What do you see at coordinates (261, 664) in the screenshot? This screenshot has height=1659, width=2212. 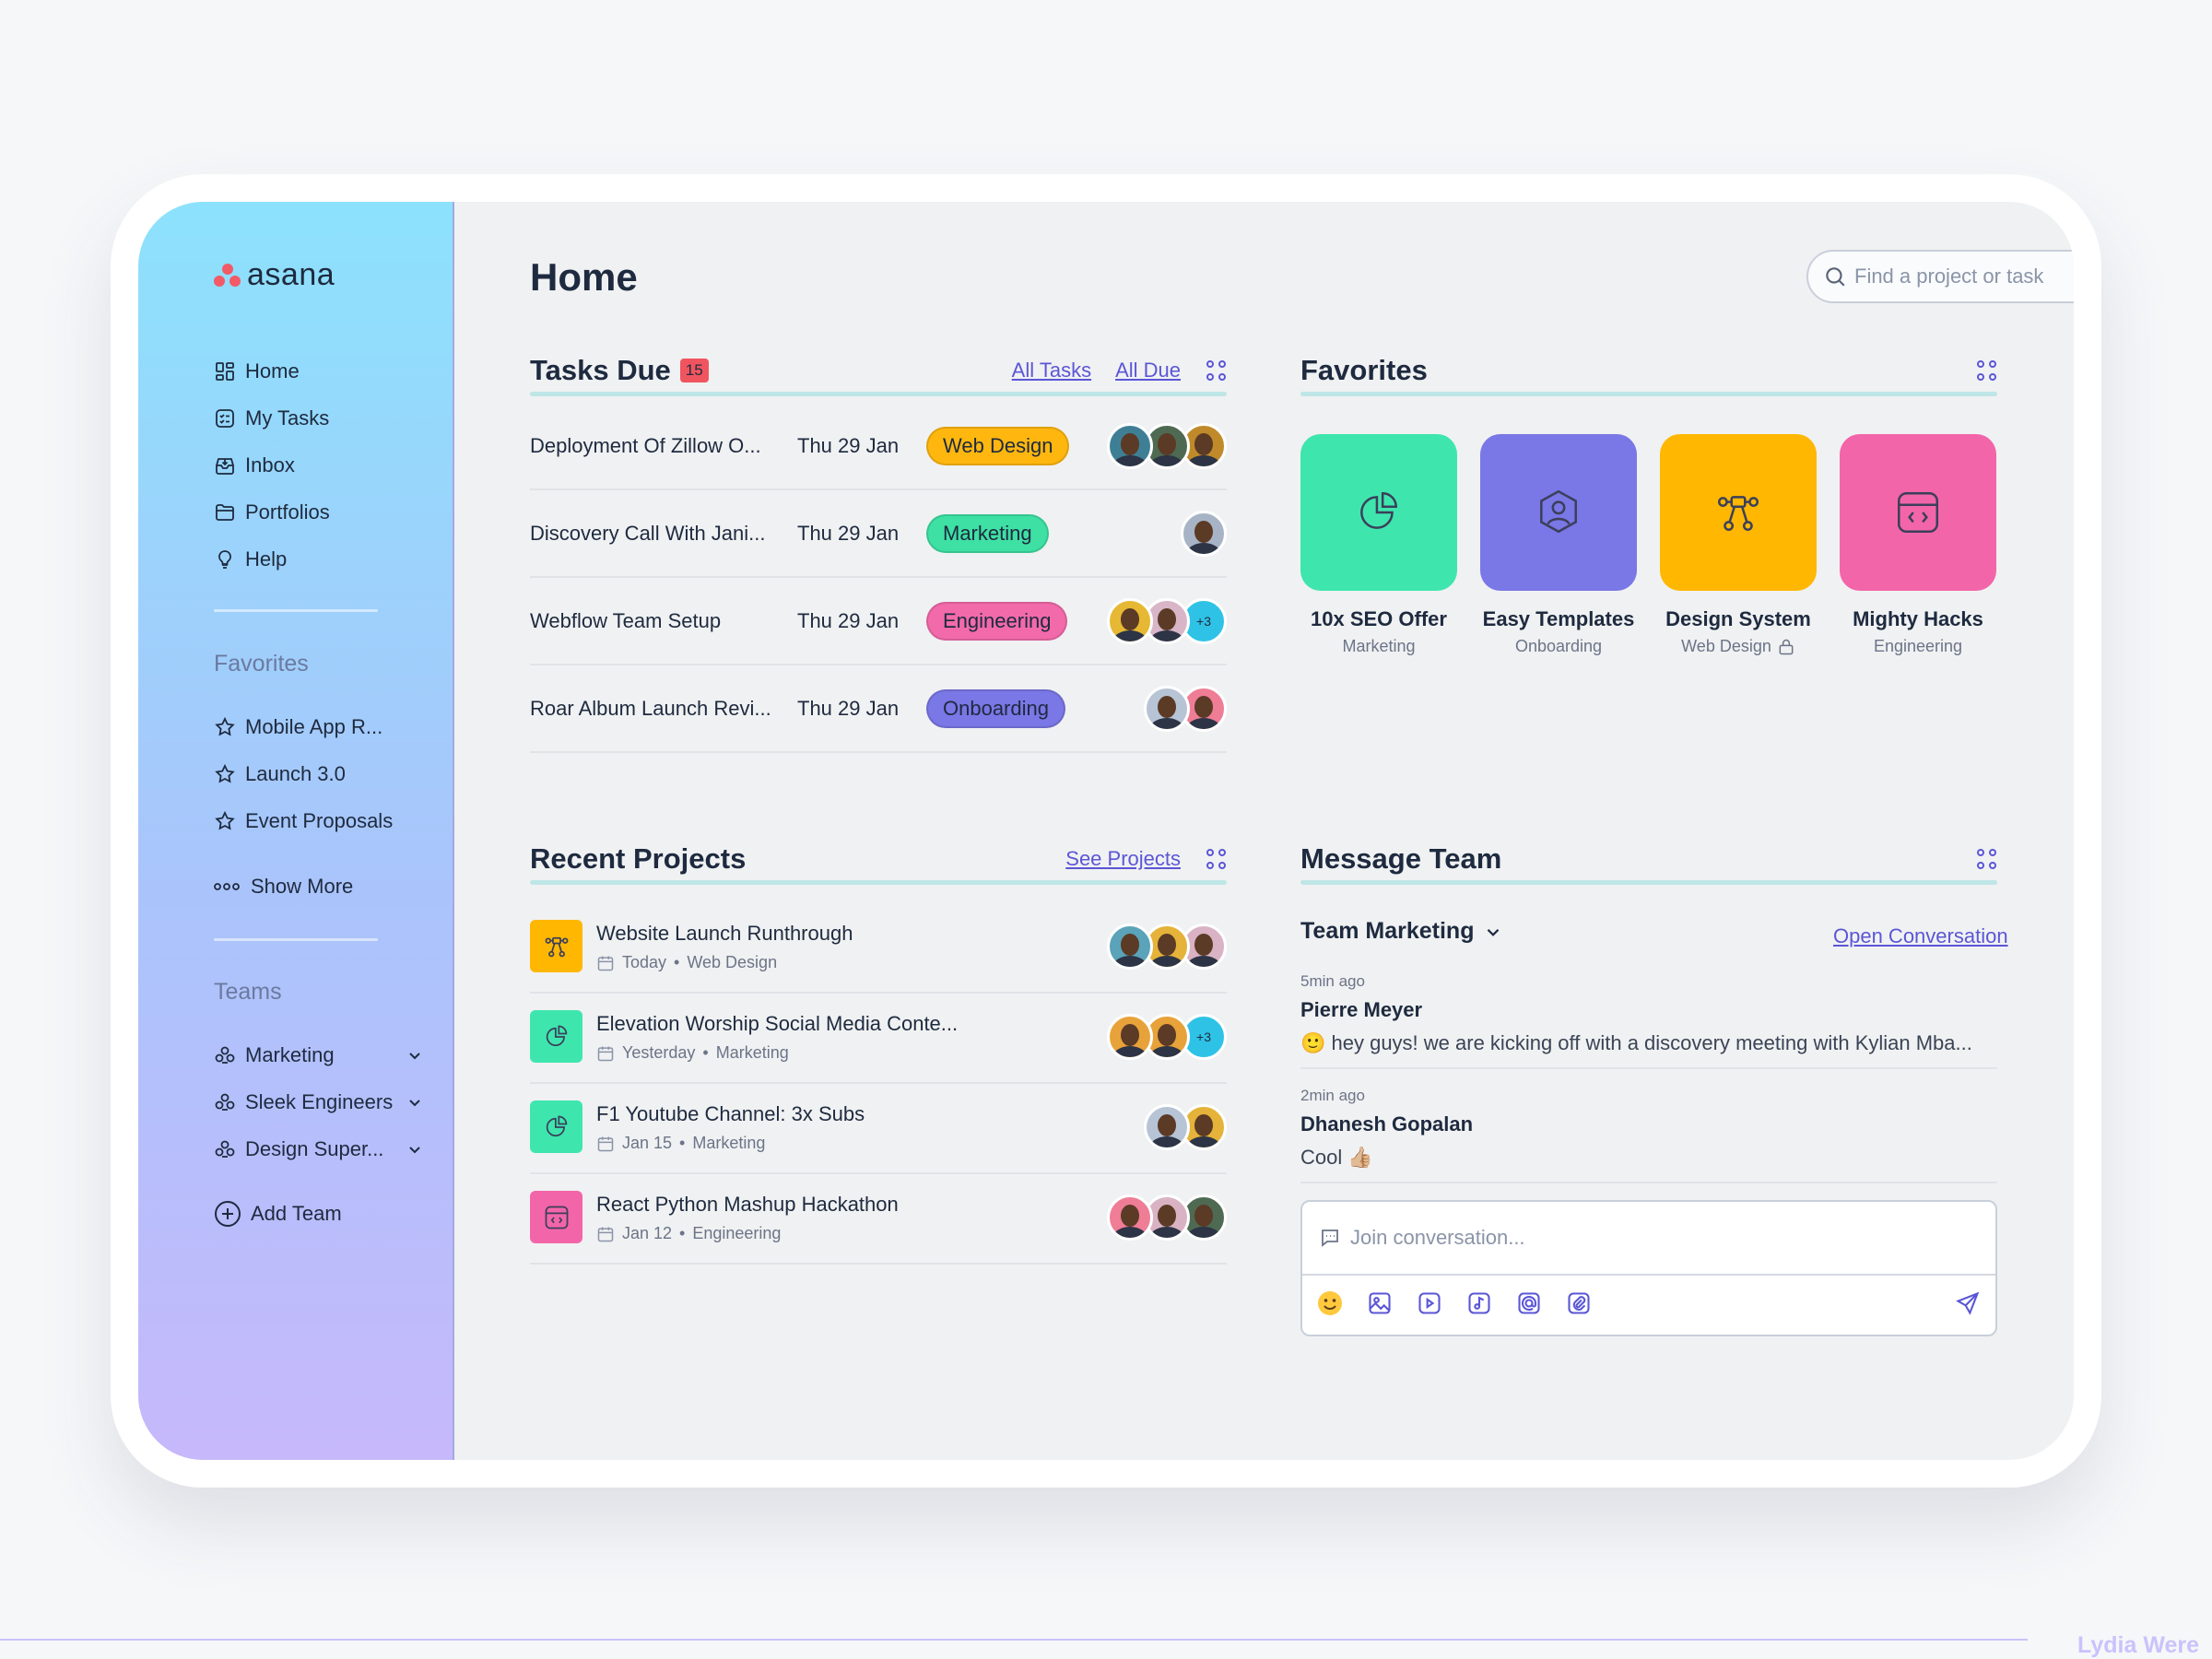 I see `favorites-heading: Favorites` at bounding box center [261, 664].